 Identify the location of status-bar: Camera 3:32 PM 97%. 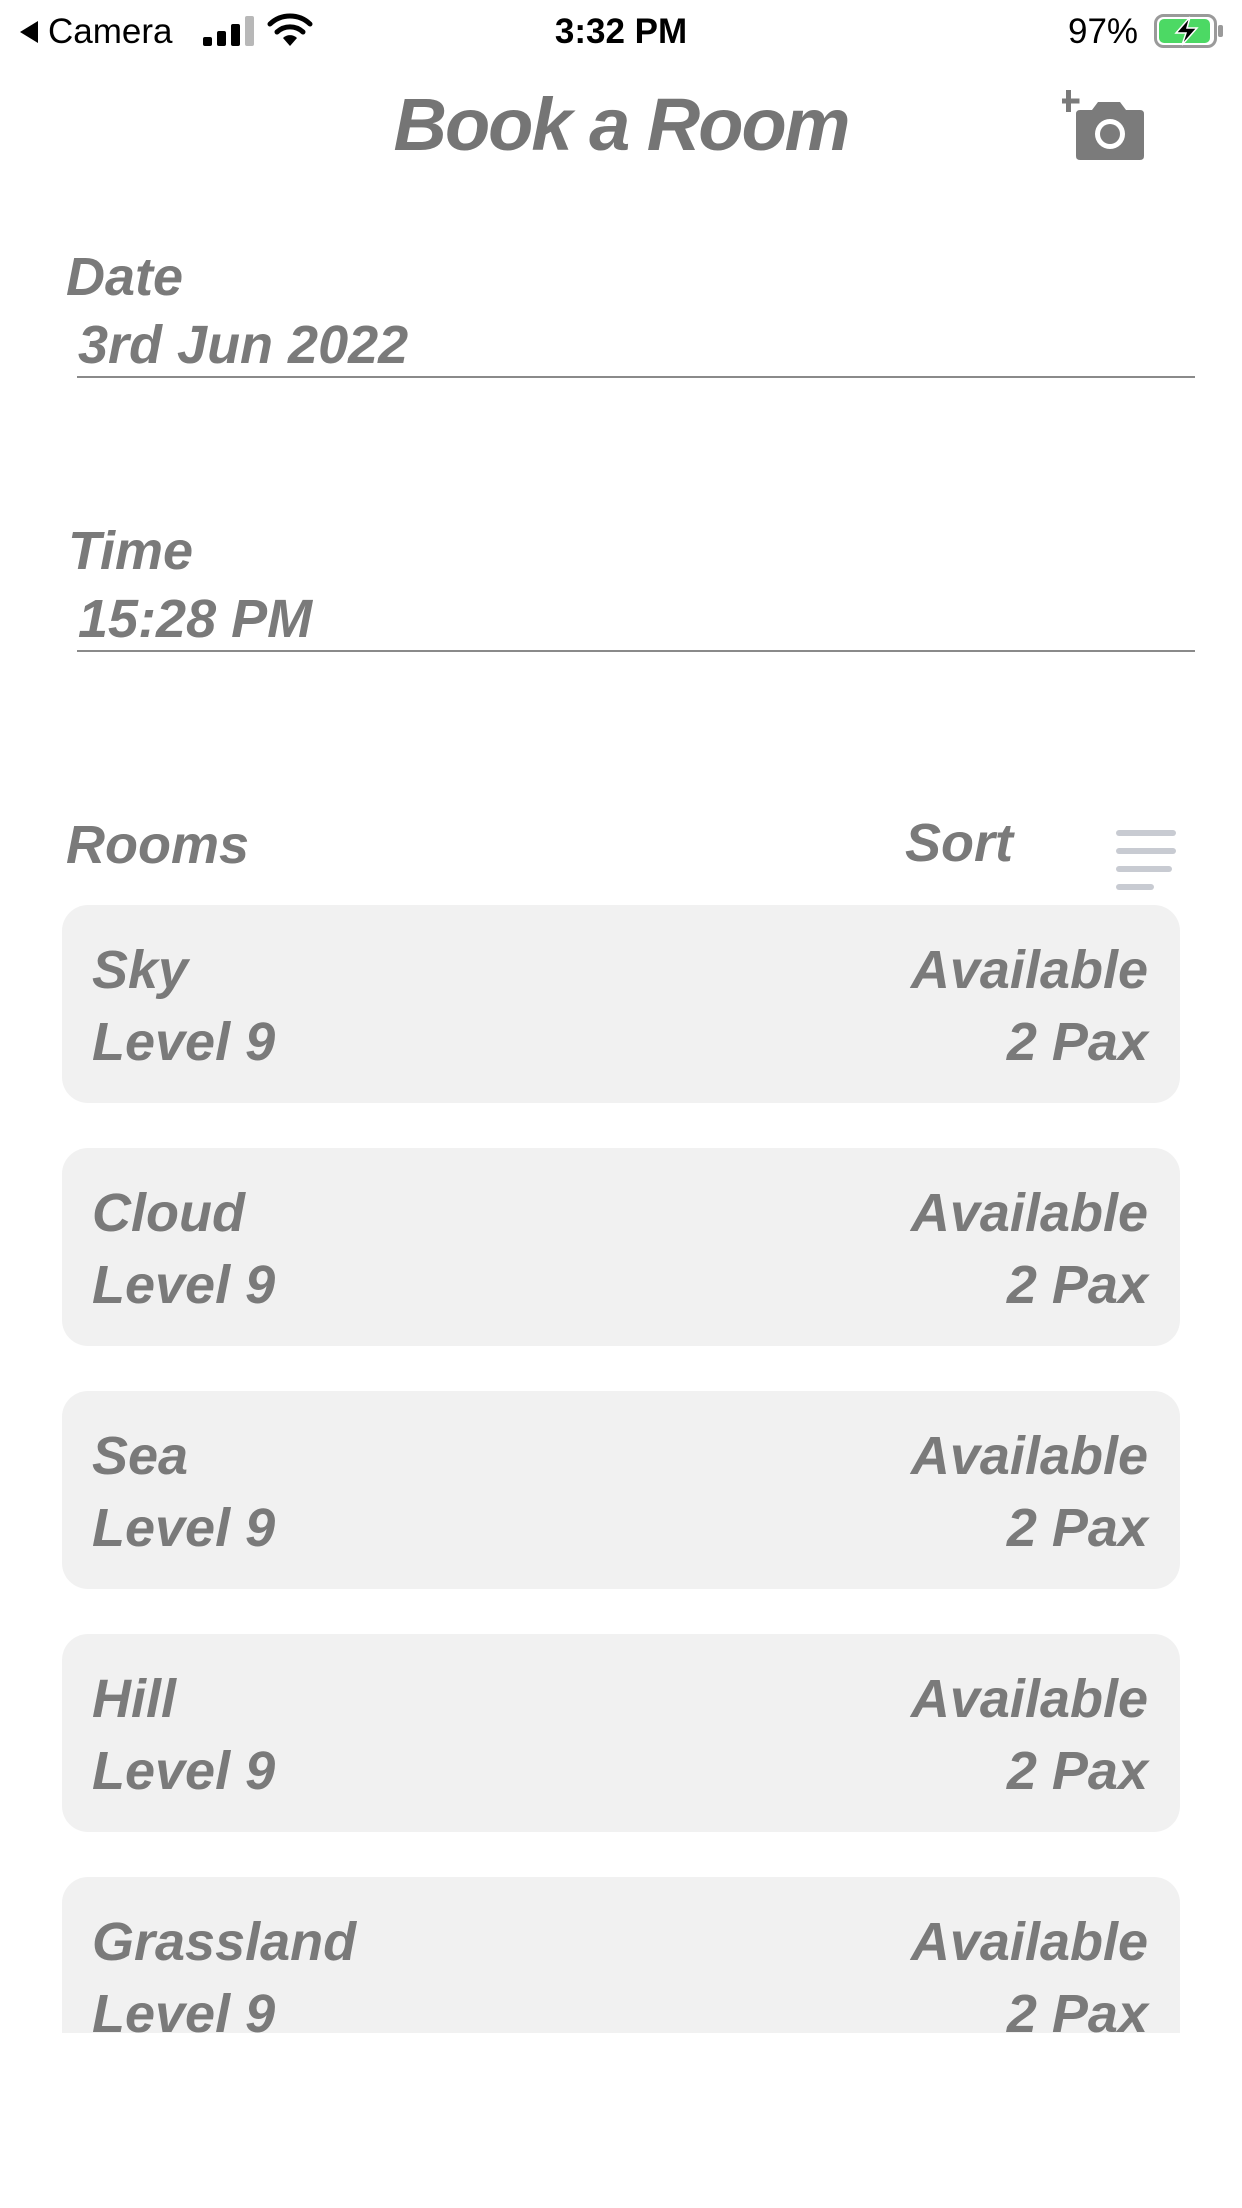
(621, 32).